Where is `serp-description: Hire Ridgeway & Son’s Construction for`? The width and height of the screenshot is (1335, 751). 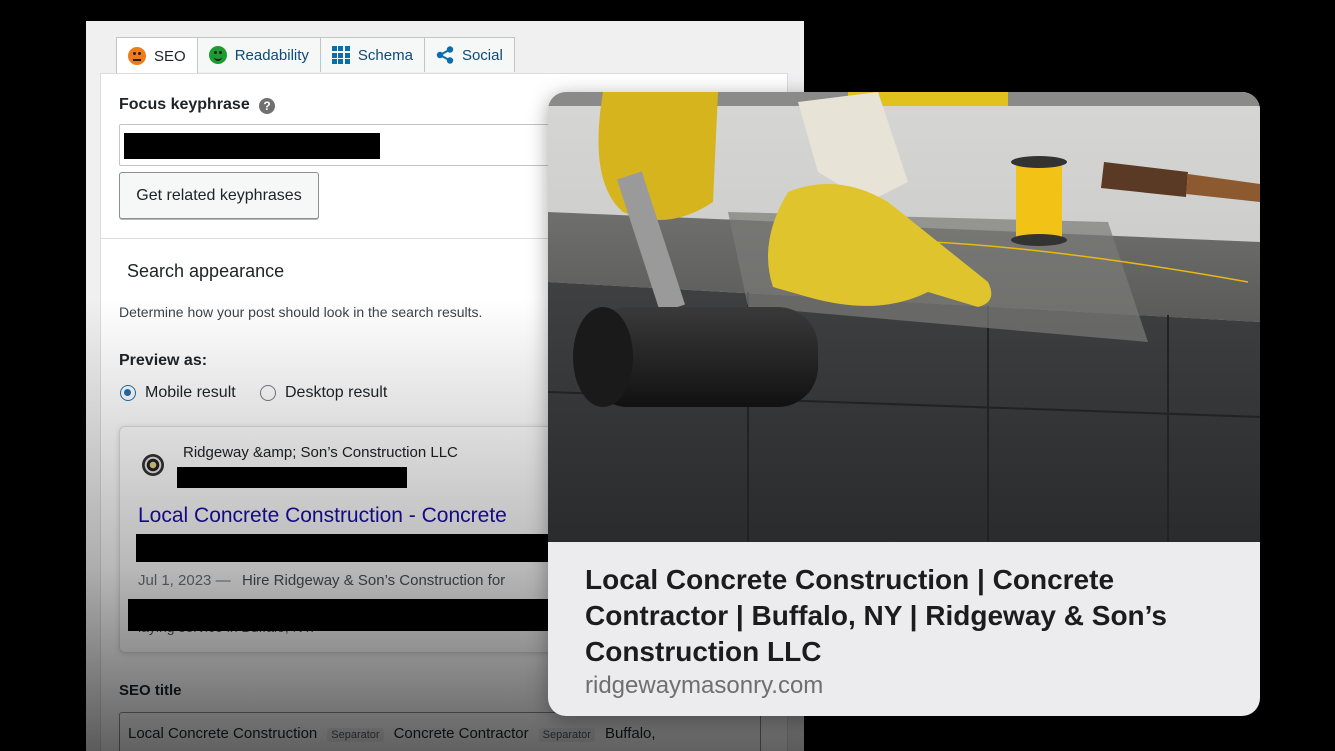
serp-description: Hire Ridgeway & Son’s Construction for is located at coordinates (374, 580).